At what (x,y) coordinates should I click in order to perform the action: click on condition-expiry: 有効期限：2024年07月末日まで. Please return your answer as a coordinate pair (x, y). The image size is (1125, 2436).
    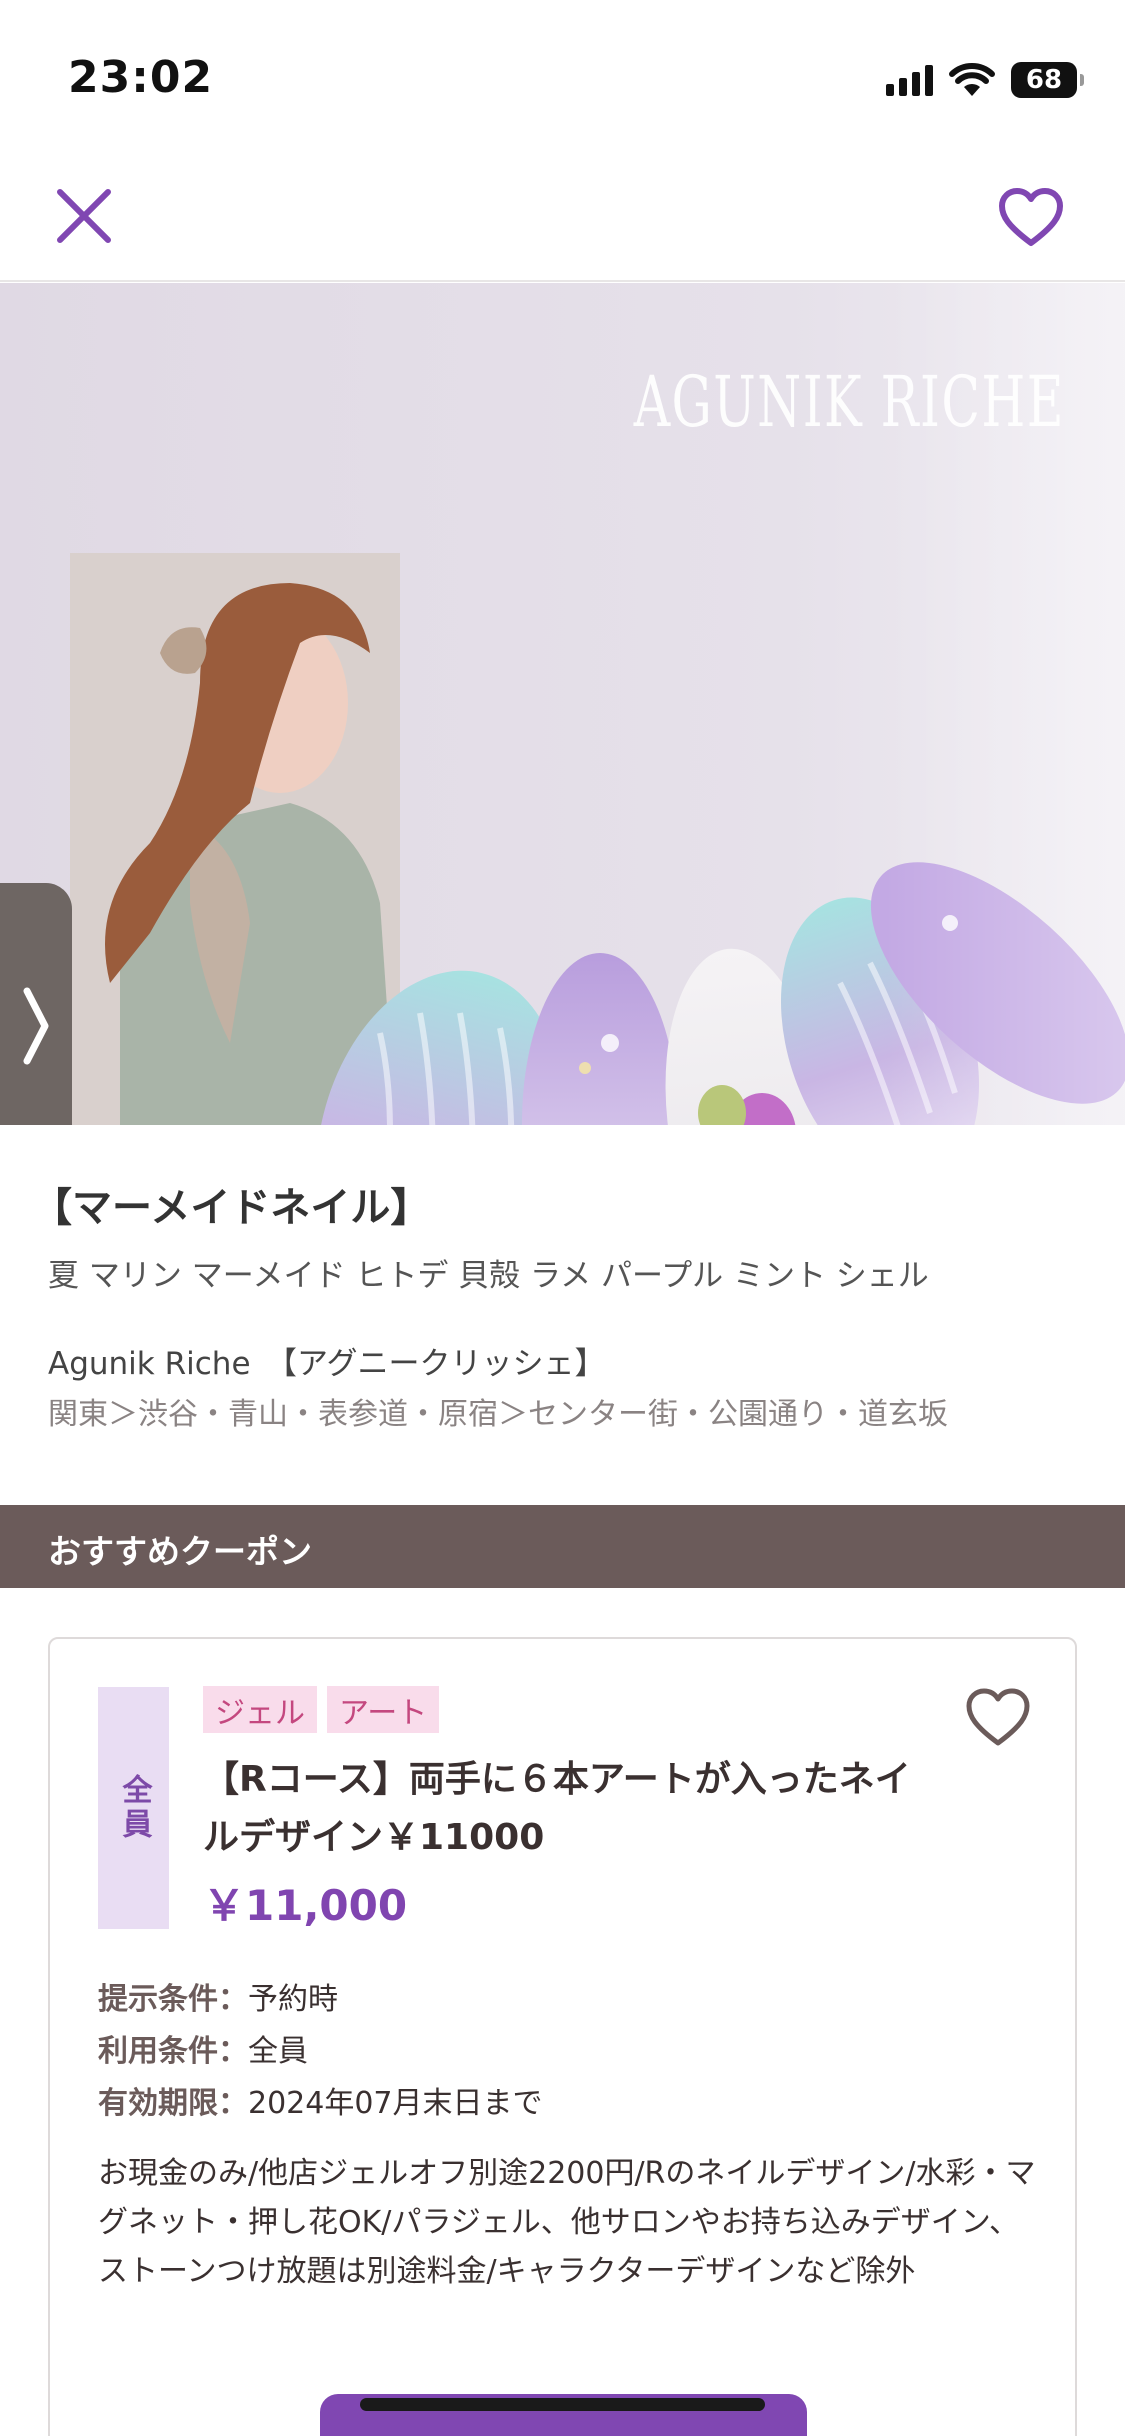
    Looking at the image, I should click on (320, 2103).